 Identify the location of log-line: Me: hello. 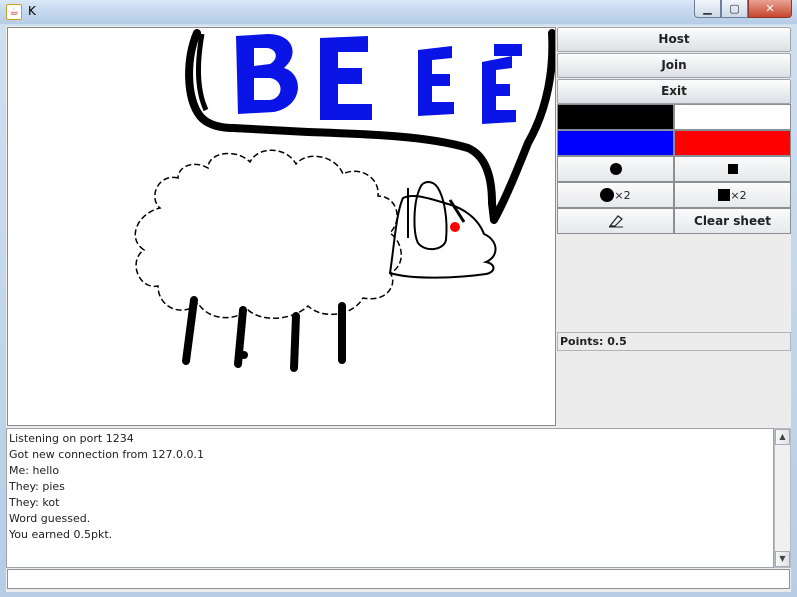
(34, 470).